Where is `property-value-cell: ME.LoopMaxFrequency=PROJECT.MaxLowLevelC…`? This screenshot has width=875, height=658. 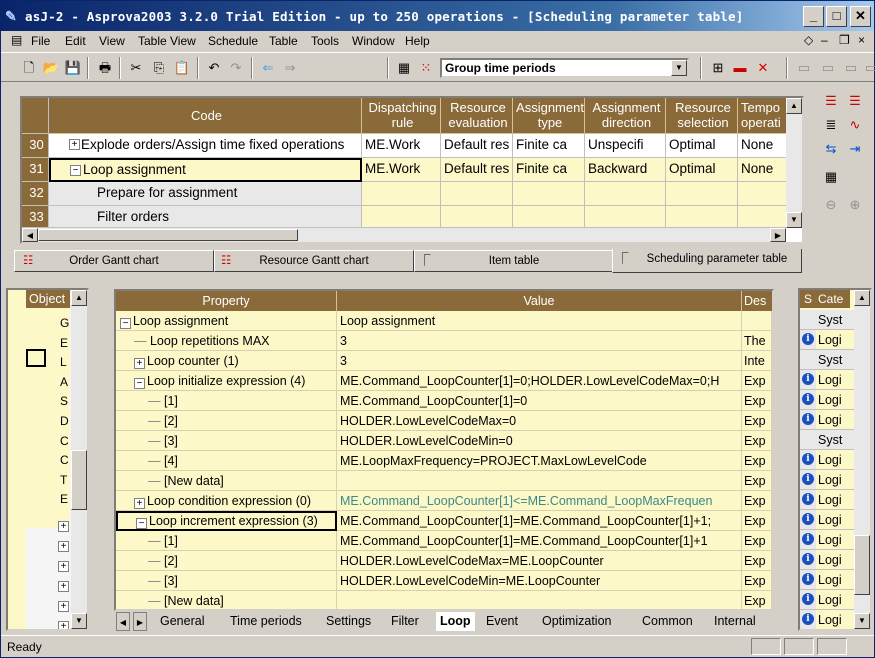 property-value-cell: ME.LoopMaxFrequency=PROJECT.MaxLowLevelC… is located at coordinates (539, 461).